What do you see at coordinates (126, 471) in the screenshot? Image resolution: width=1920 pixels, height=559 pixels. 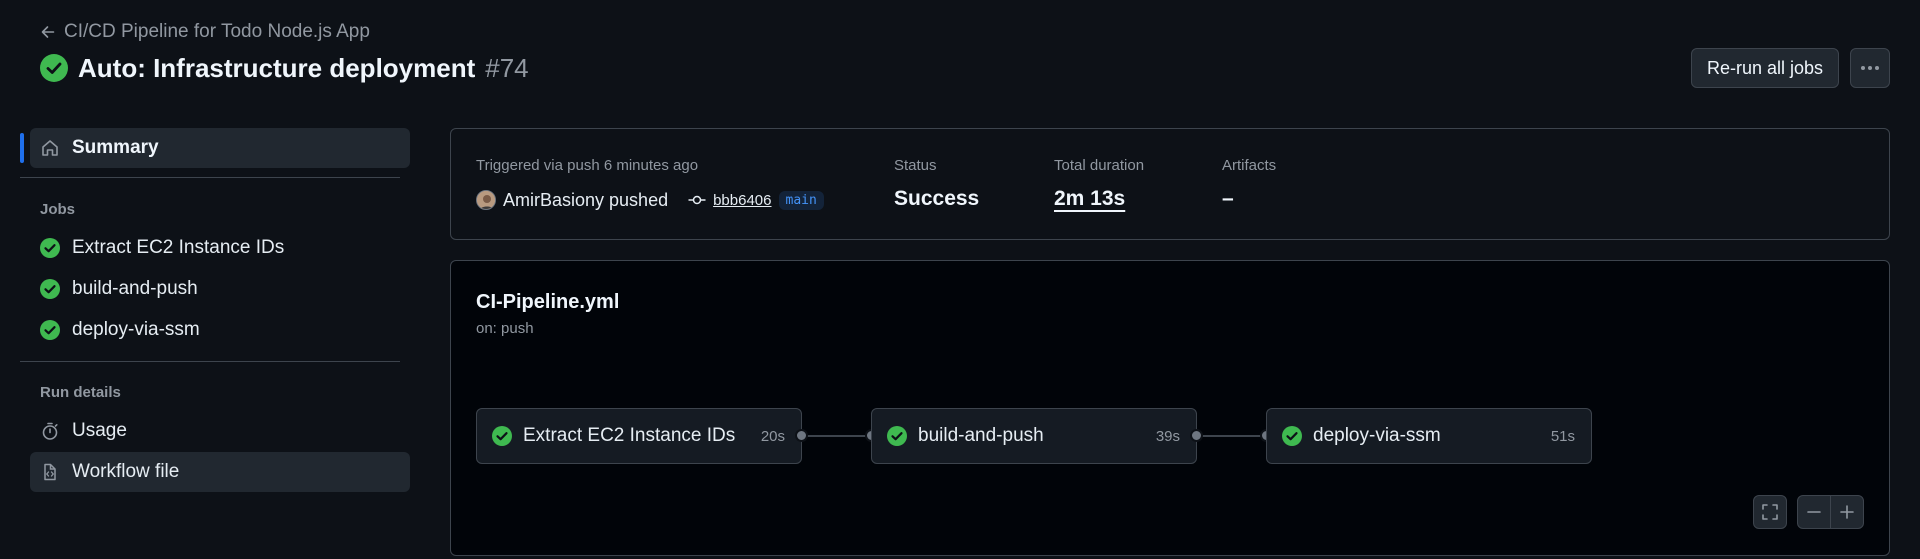 I see `sidebar-item-label: Workflow file` at bounding box center [126, 471].